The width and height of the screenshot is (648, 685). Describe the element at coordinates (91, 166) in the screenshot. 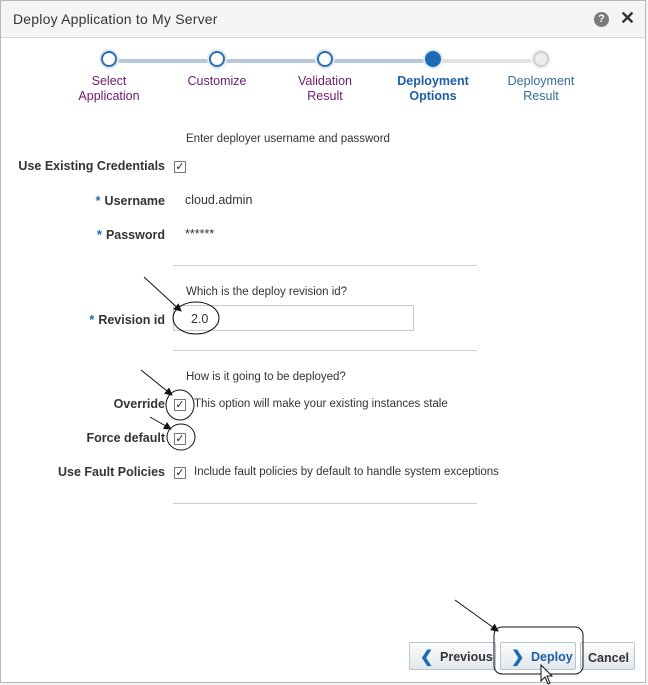

I see `use-existing-credentials-label: Use Existing Credentials` at that location.